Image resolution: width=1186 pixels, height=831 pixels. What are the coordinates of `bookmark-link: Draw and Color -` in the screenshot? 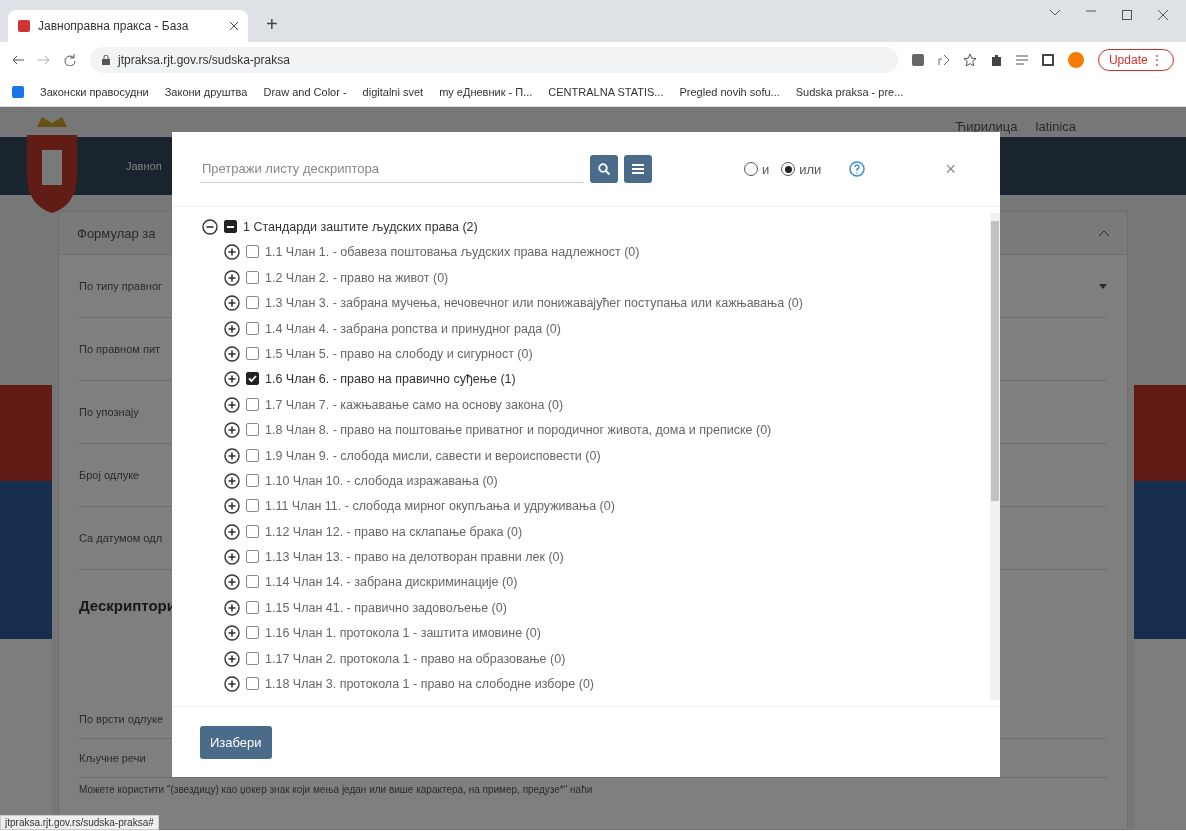 It's located at (305, 92).